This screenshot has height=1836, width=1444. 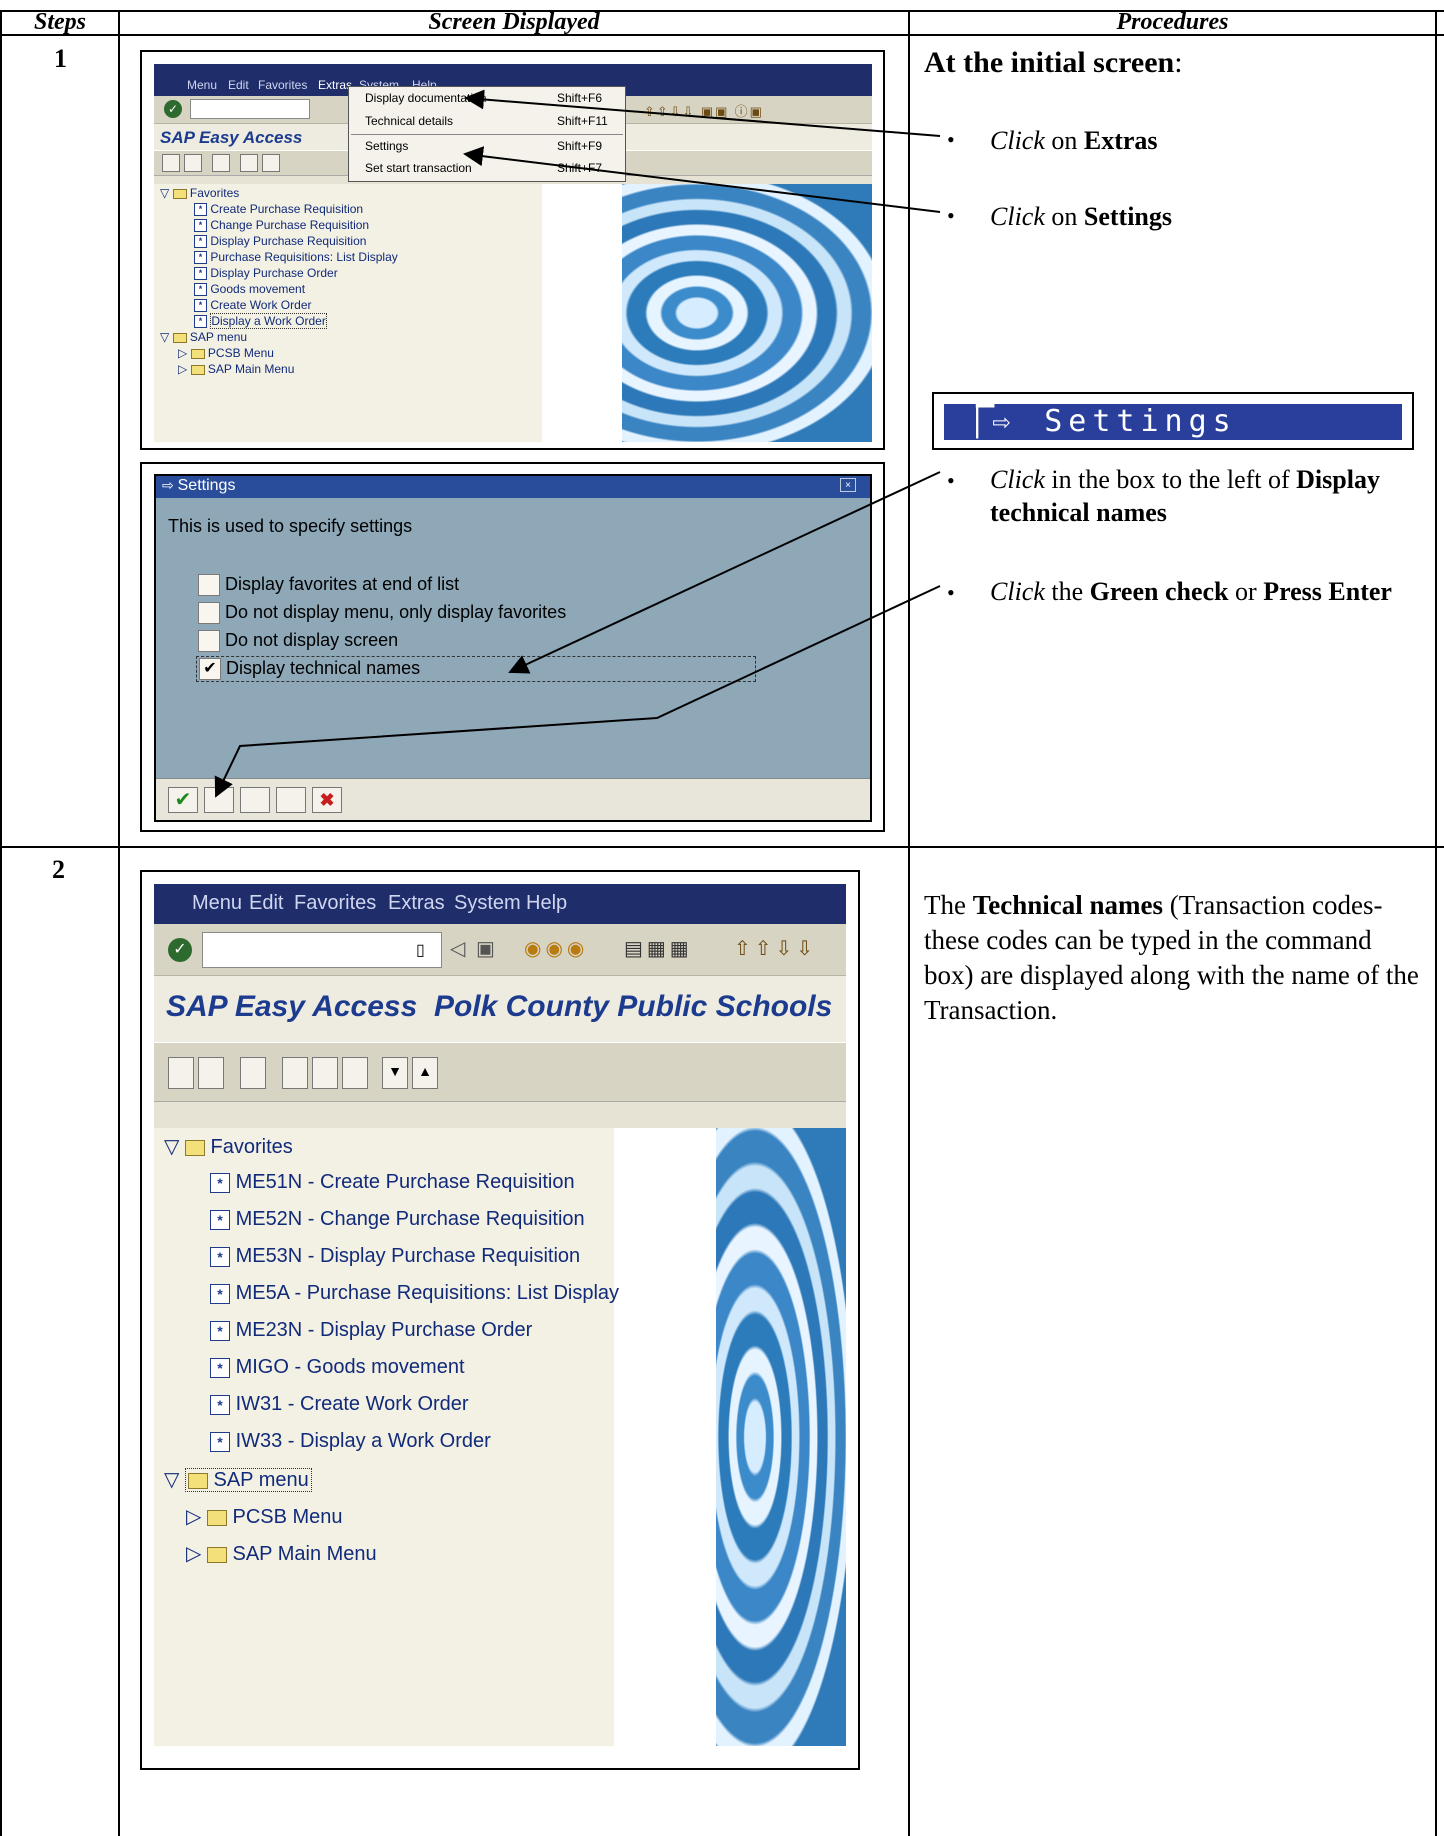 What do you see at coordinates (724, 572) in the screenshot?
I see `arrow-to-technical-names` at bounding box center [724, 572].